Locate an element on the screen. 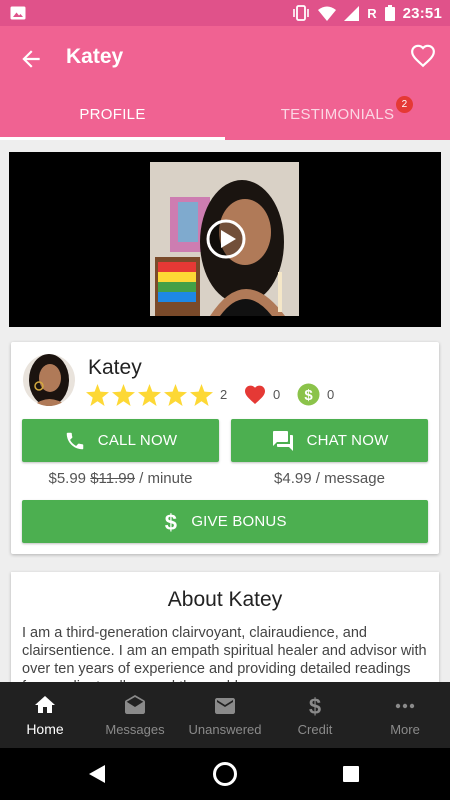 This screenshot has height=800, width=450. give-bonus-button: $ GIVE BONUS is located at coordinates (225, 521).